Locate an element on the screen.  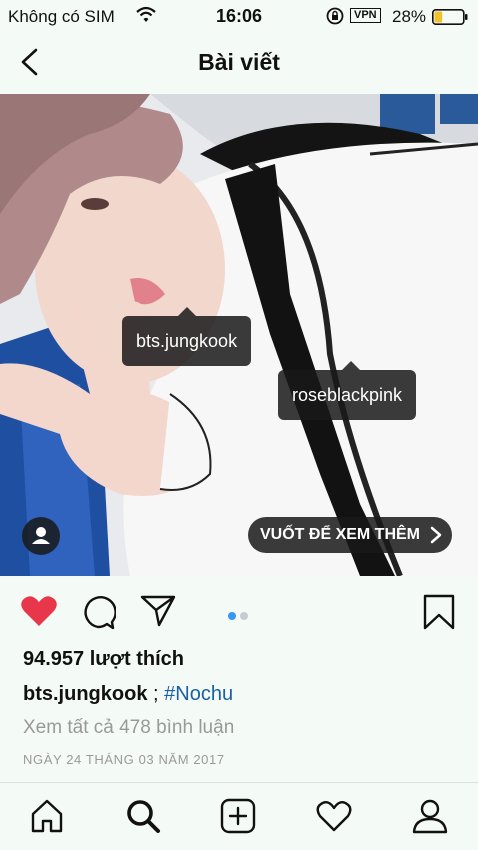
caption-hashtag: #Nochu is located at coordinates (198, 694).